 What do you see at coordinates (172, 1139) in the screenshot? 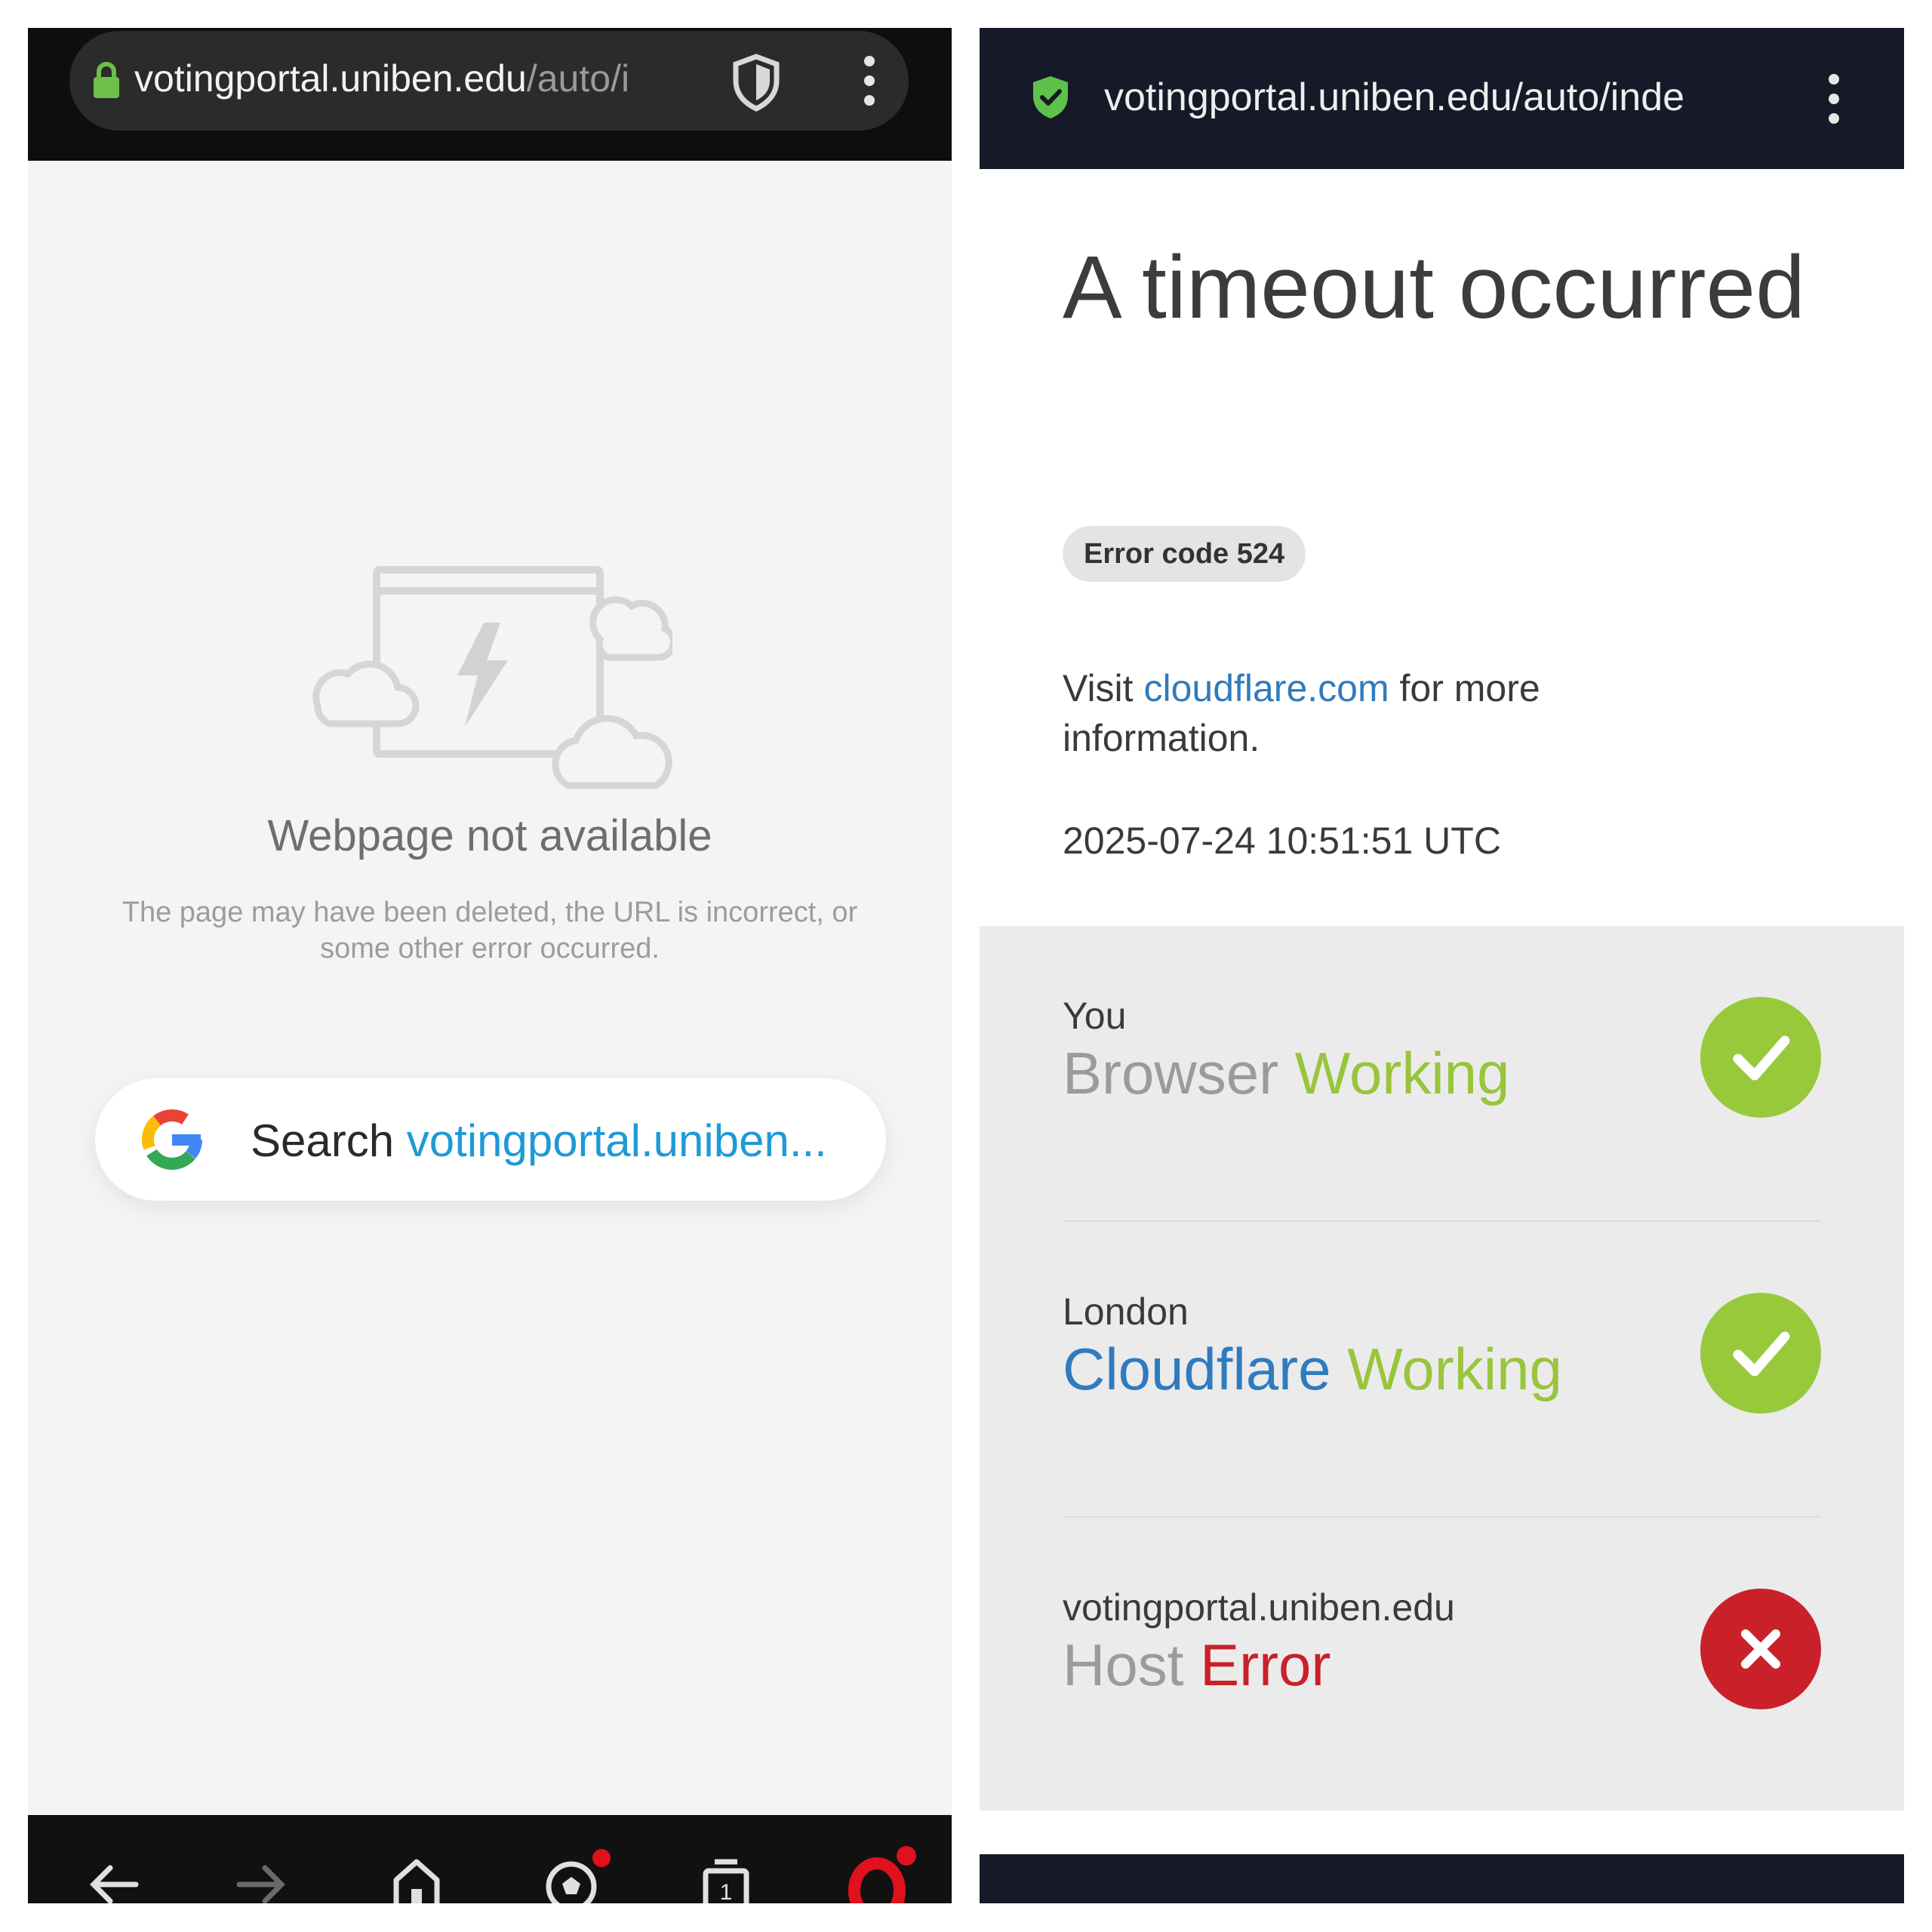
I see `google-logo-icon` at bounding box center [172, 1139].